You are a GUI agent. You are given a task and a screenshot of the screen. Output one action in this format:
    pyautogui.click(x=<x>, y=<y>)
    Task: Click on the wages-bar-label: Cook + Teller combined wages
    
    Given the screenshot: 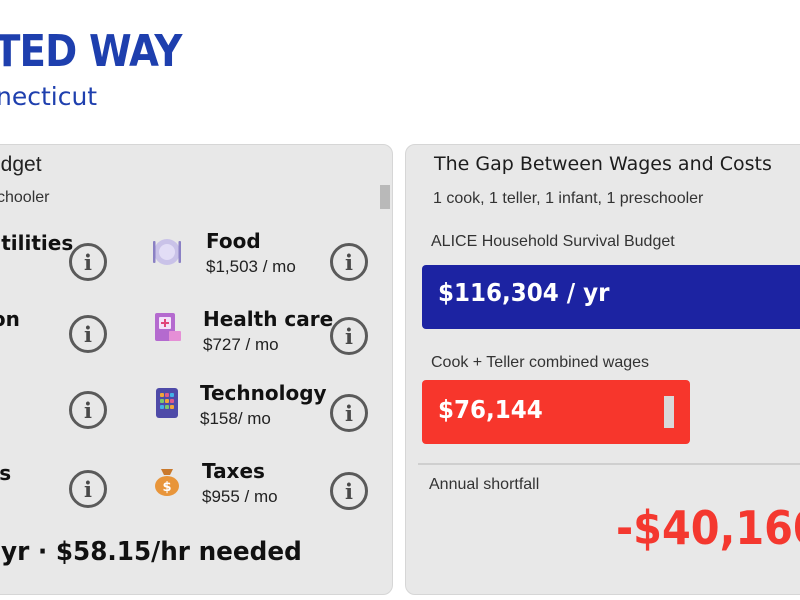 What is the action you would take?
    pyautogui.click(x=540, y=362)
    